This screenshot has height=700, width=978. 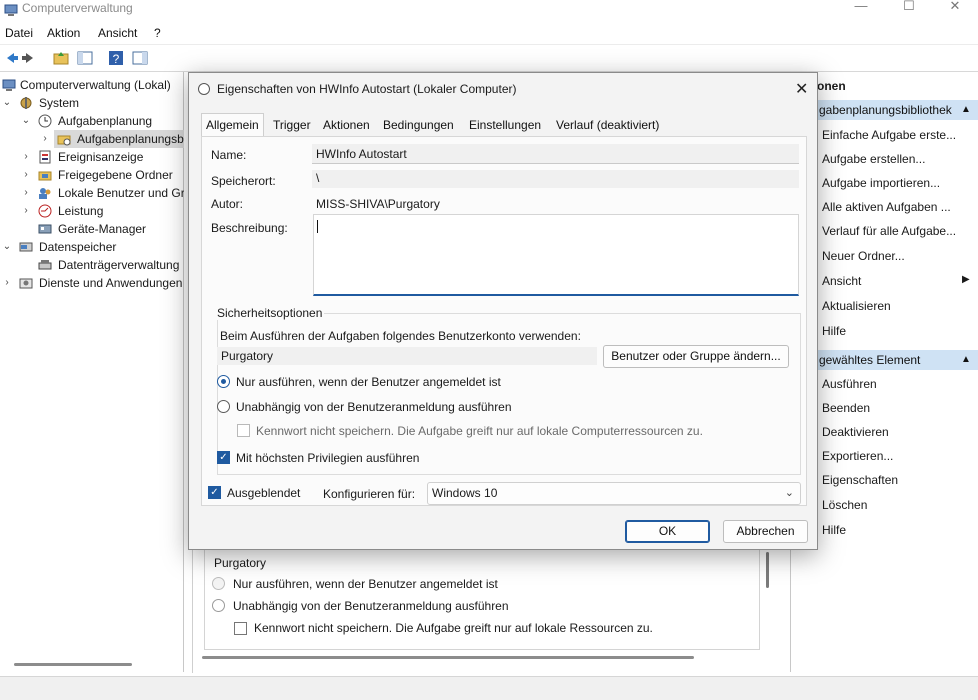 What do you see at coordinates (346, 125) in the screenshot?
I see `tab-aktionen: Aktionen` at bounding box center [346, 125].